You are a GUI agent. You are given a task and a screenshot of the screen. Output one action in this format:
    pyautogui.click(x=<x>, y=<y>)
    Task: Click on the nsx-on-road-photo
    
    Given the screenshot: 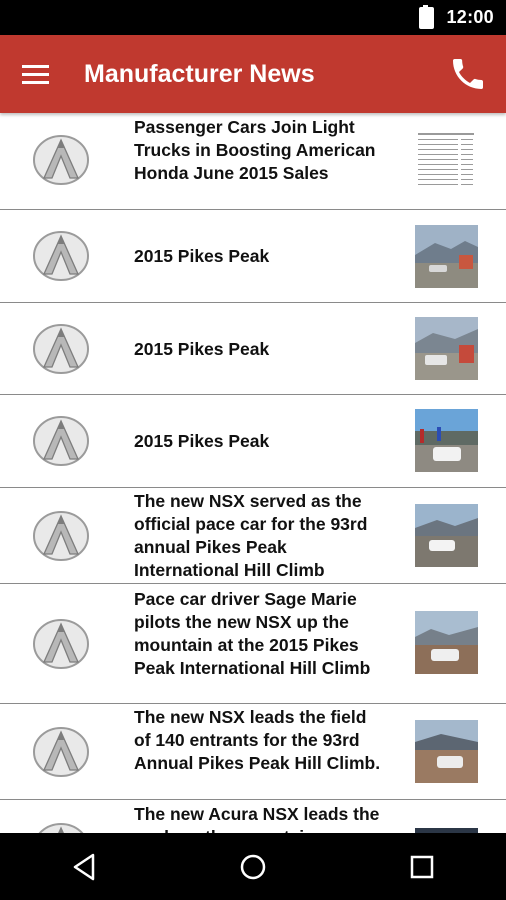 What is the action you would take?
    pyautogui.click(x=446, y=535)
    